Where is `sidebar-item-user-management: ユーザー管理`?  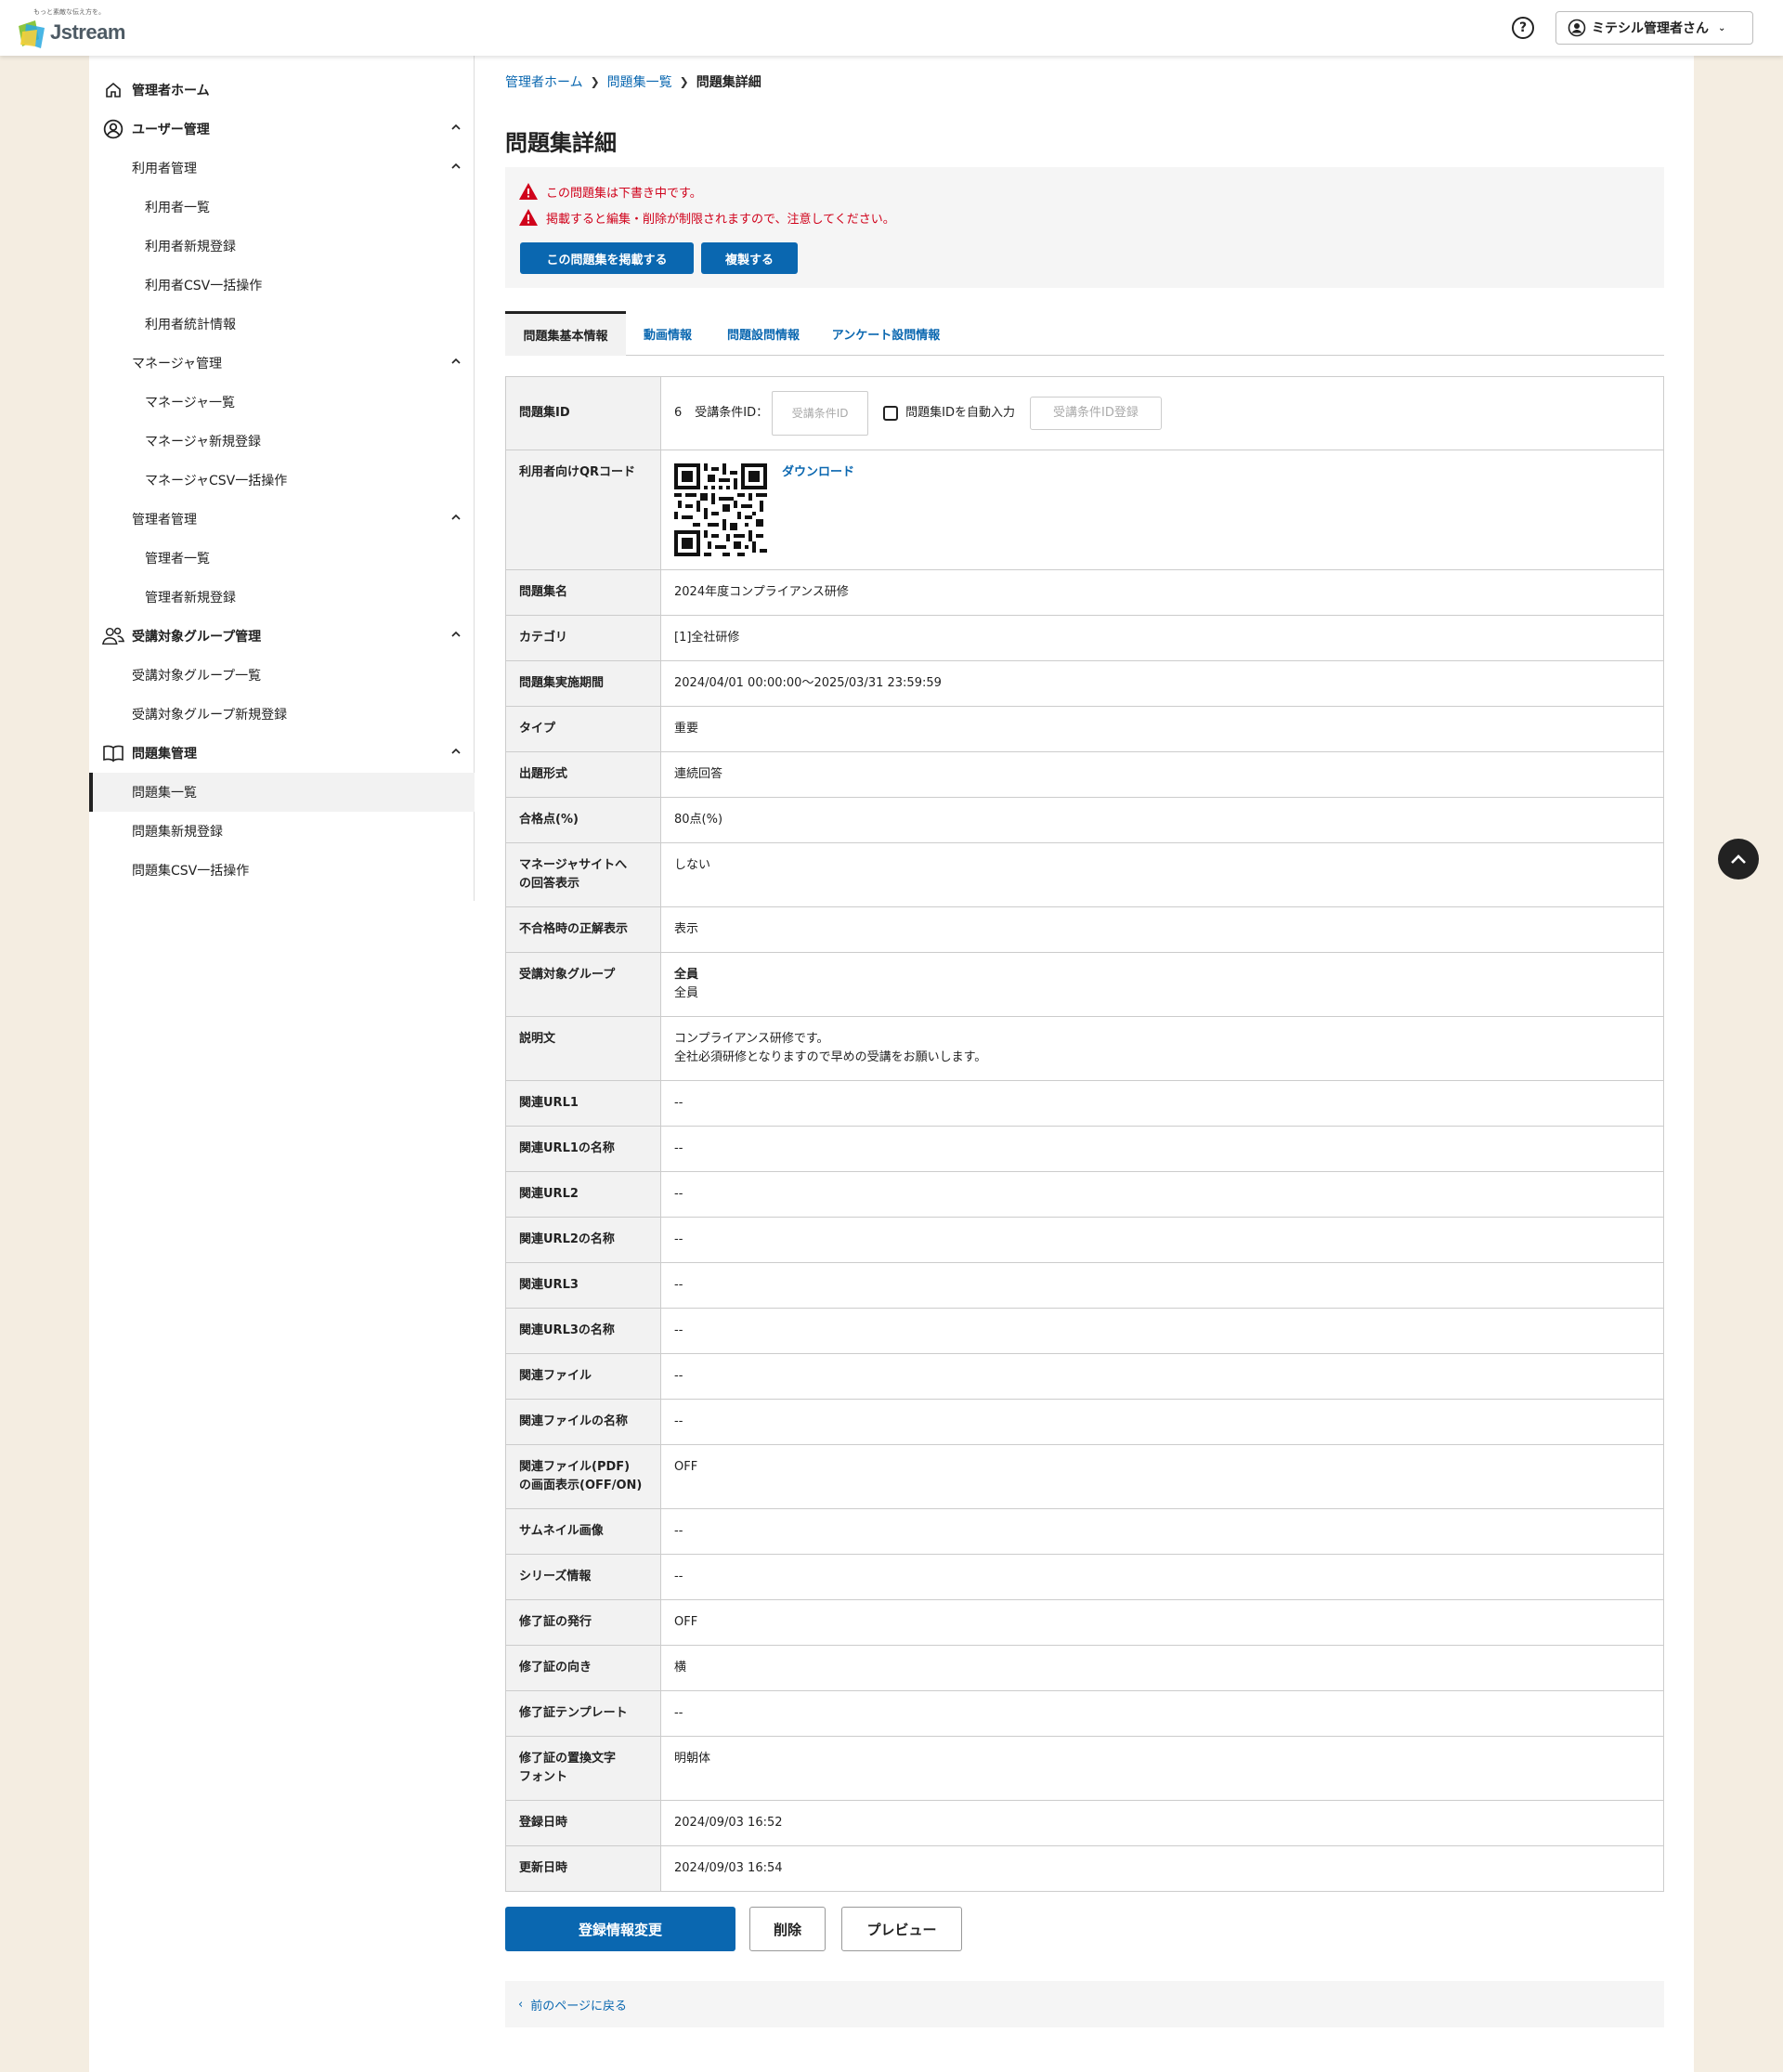
sidebar-item-user-management: ユーザー管理 is located at coordinates (282, 129).